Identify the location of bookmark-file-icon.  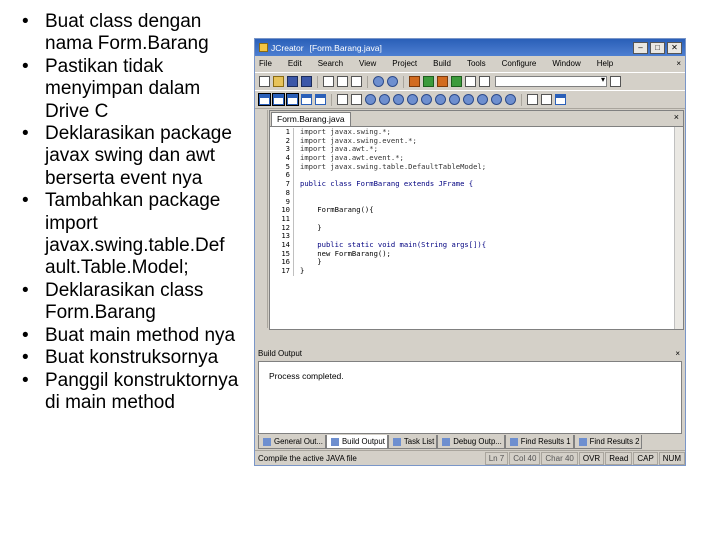
(468, 99).